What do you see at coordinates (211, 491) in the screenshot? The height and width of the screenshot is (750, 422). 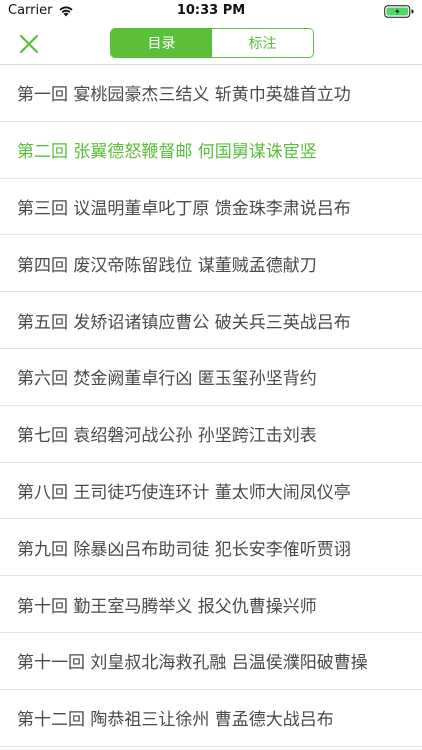 I see `chapter-item-8: 第八回 王司徒巧使连环计 董太师大闹凤仪亭` at bounding box center [211, 491].